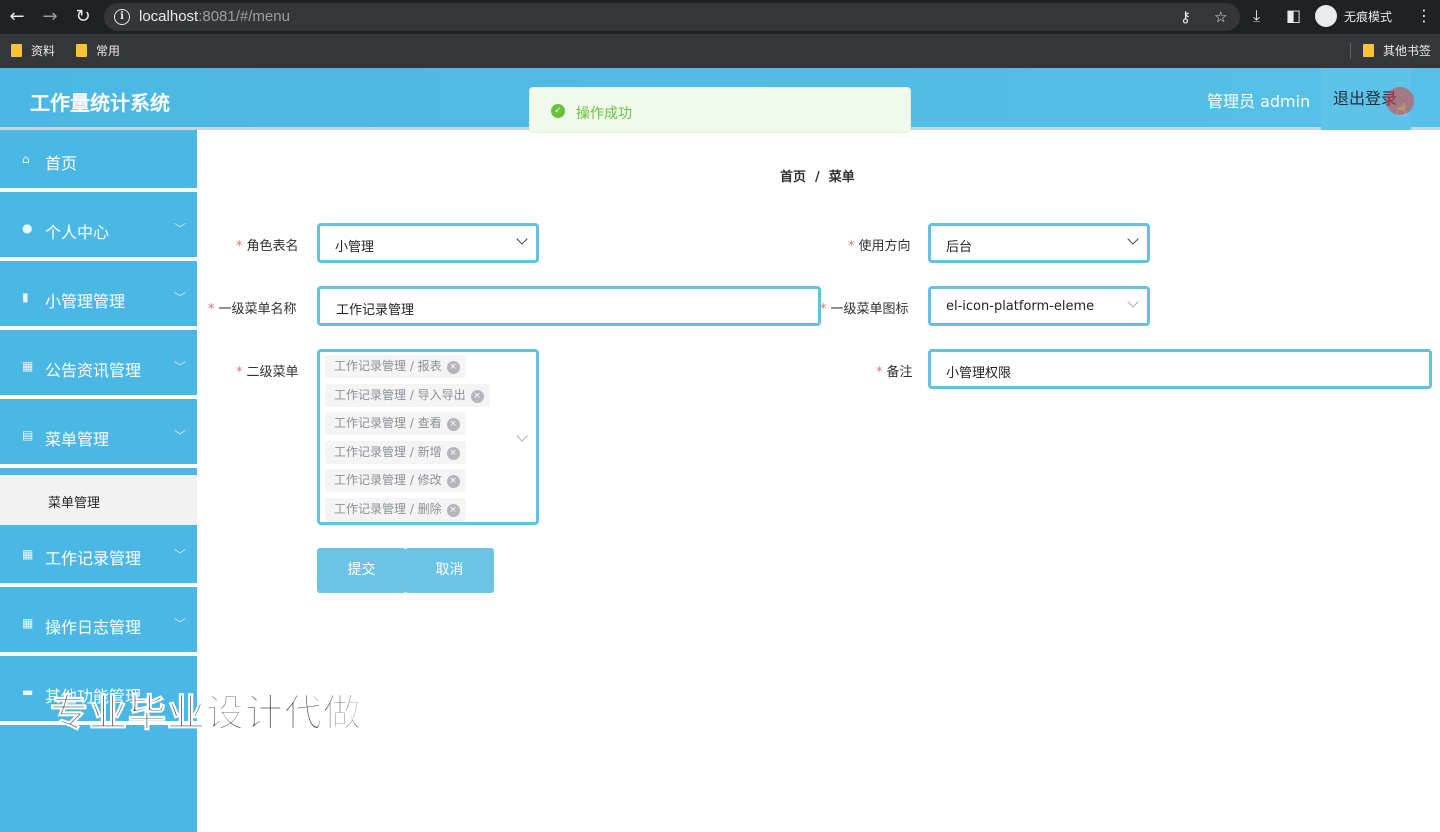 Image resolution: width=1440 pixels, height=832 pixels. Describe the element at coordinates (85, 301) in the screenshot. I see `sidebar-item-label: 小管理管理` at that location.